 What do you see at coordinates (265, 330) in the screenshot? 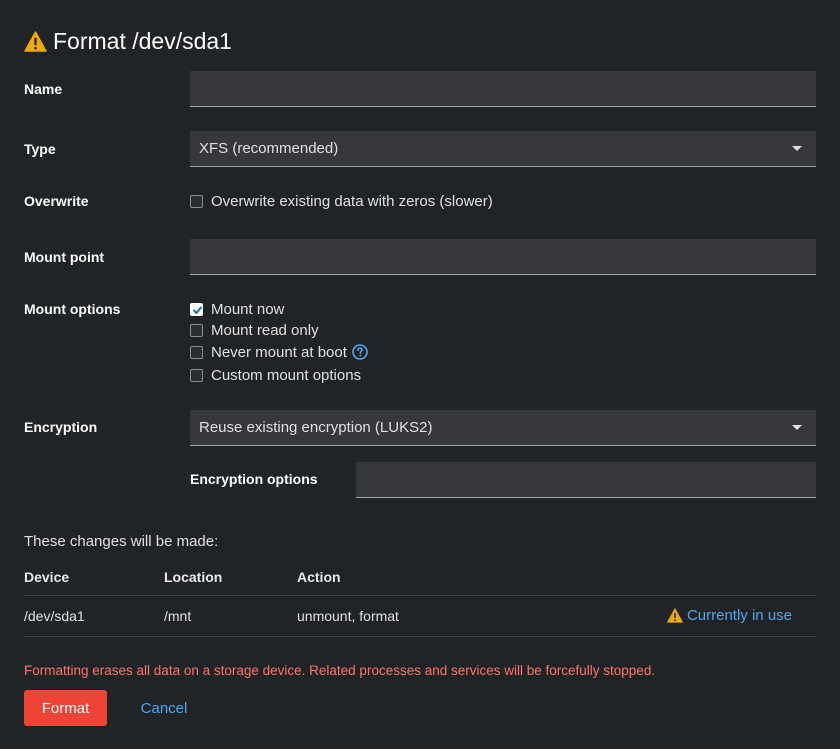
I see `mount-read-only-label: Mount read only` at bounding box center [265, 330].